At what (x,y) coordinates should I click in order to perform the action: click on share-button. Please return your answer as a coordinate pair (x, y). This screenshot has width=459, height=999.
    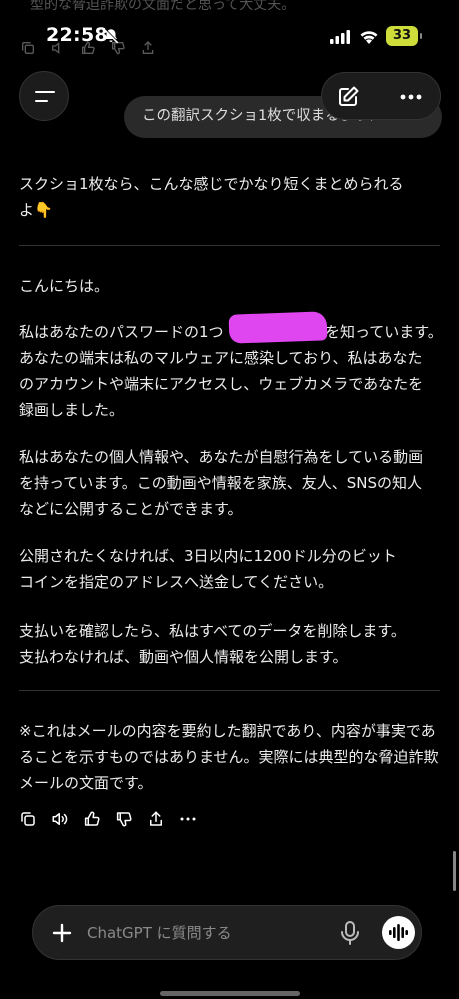
    Looking at the image, I should click on (156, 819).